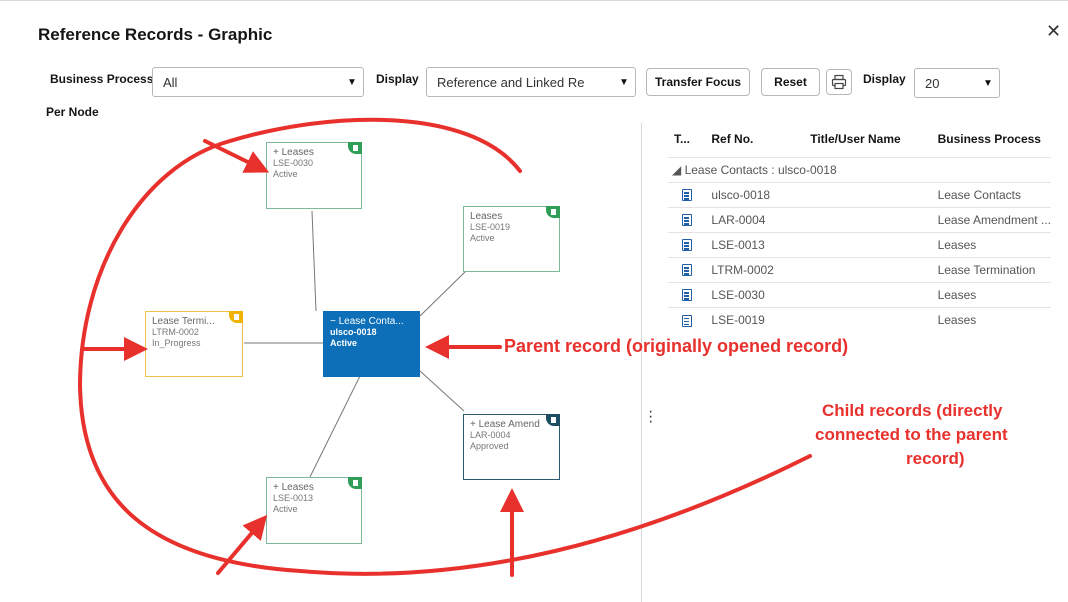 The height and width of the screenshot is (602, 1068). Describe the element at coordinates (333, 429) in the screenshot. I see `edge-lse0013` at that location.